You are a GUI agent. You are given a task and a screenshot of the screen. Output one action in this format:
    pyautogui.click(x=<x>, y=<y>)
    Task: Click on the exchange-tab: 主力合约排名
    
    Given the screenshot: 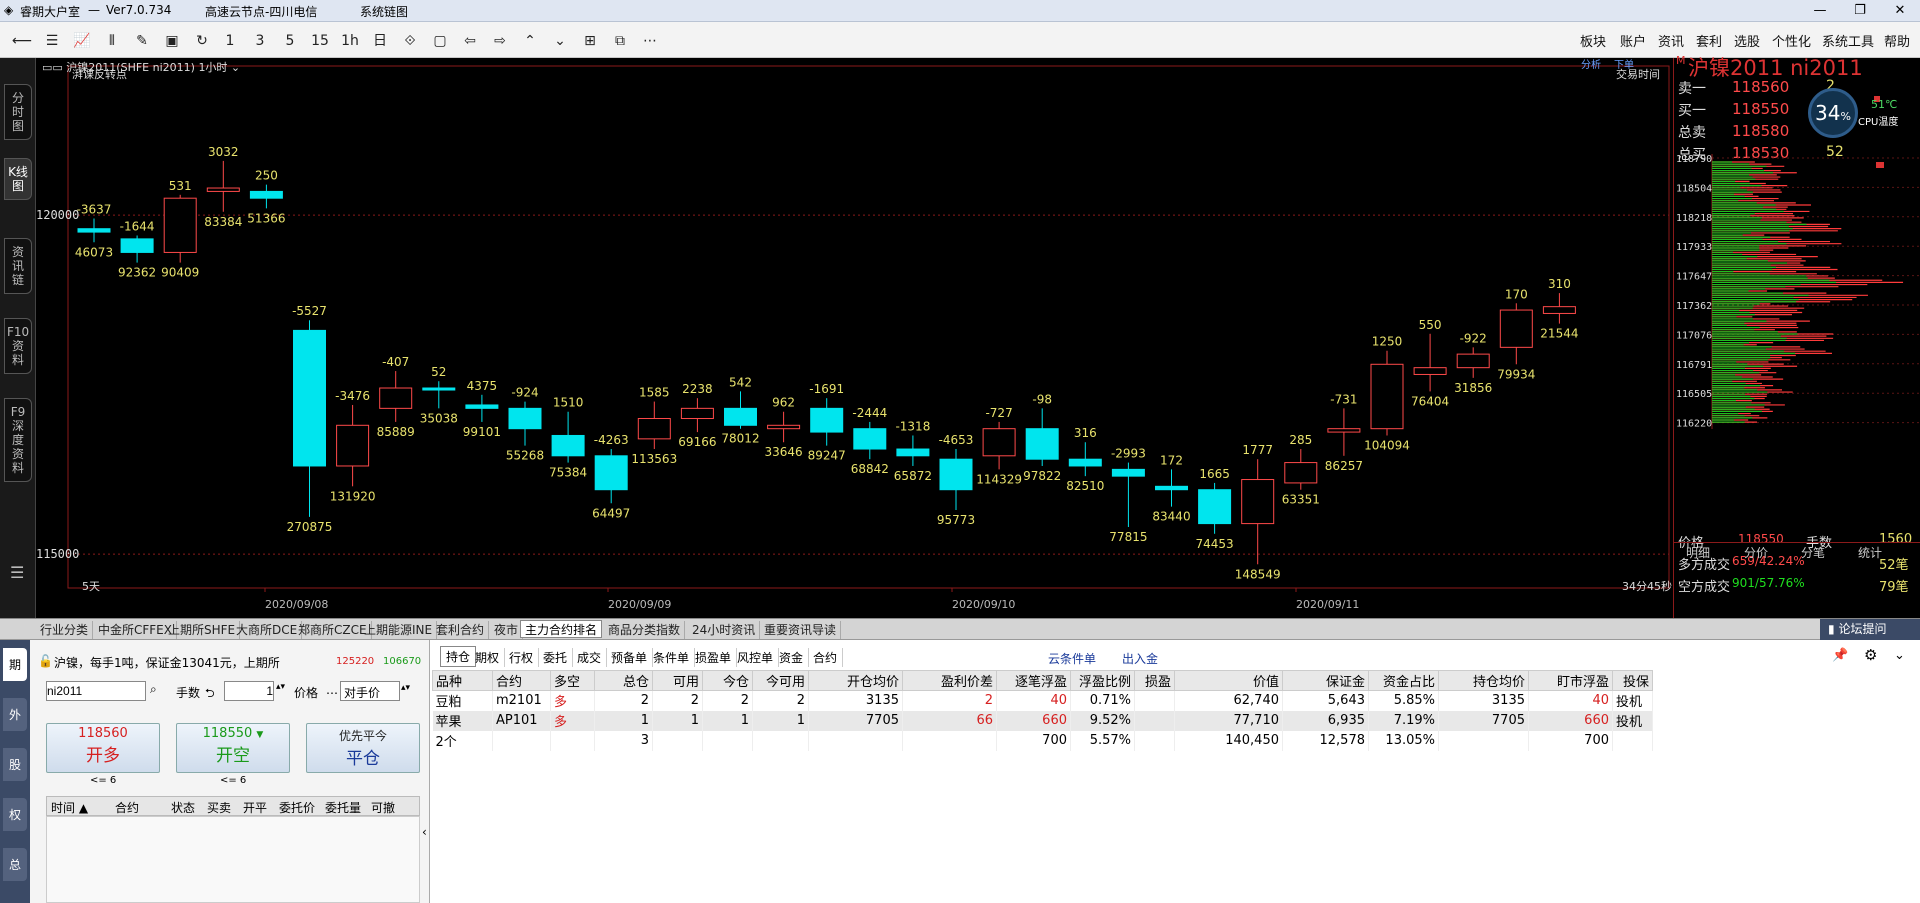 What is the action you would take?
    pyautogui.click(x=561, y=629)
    